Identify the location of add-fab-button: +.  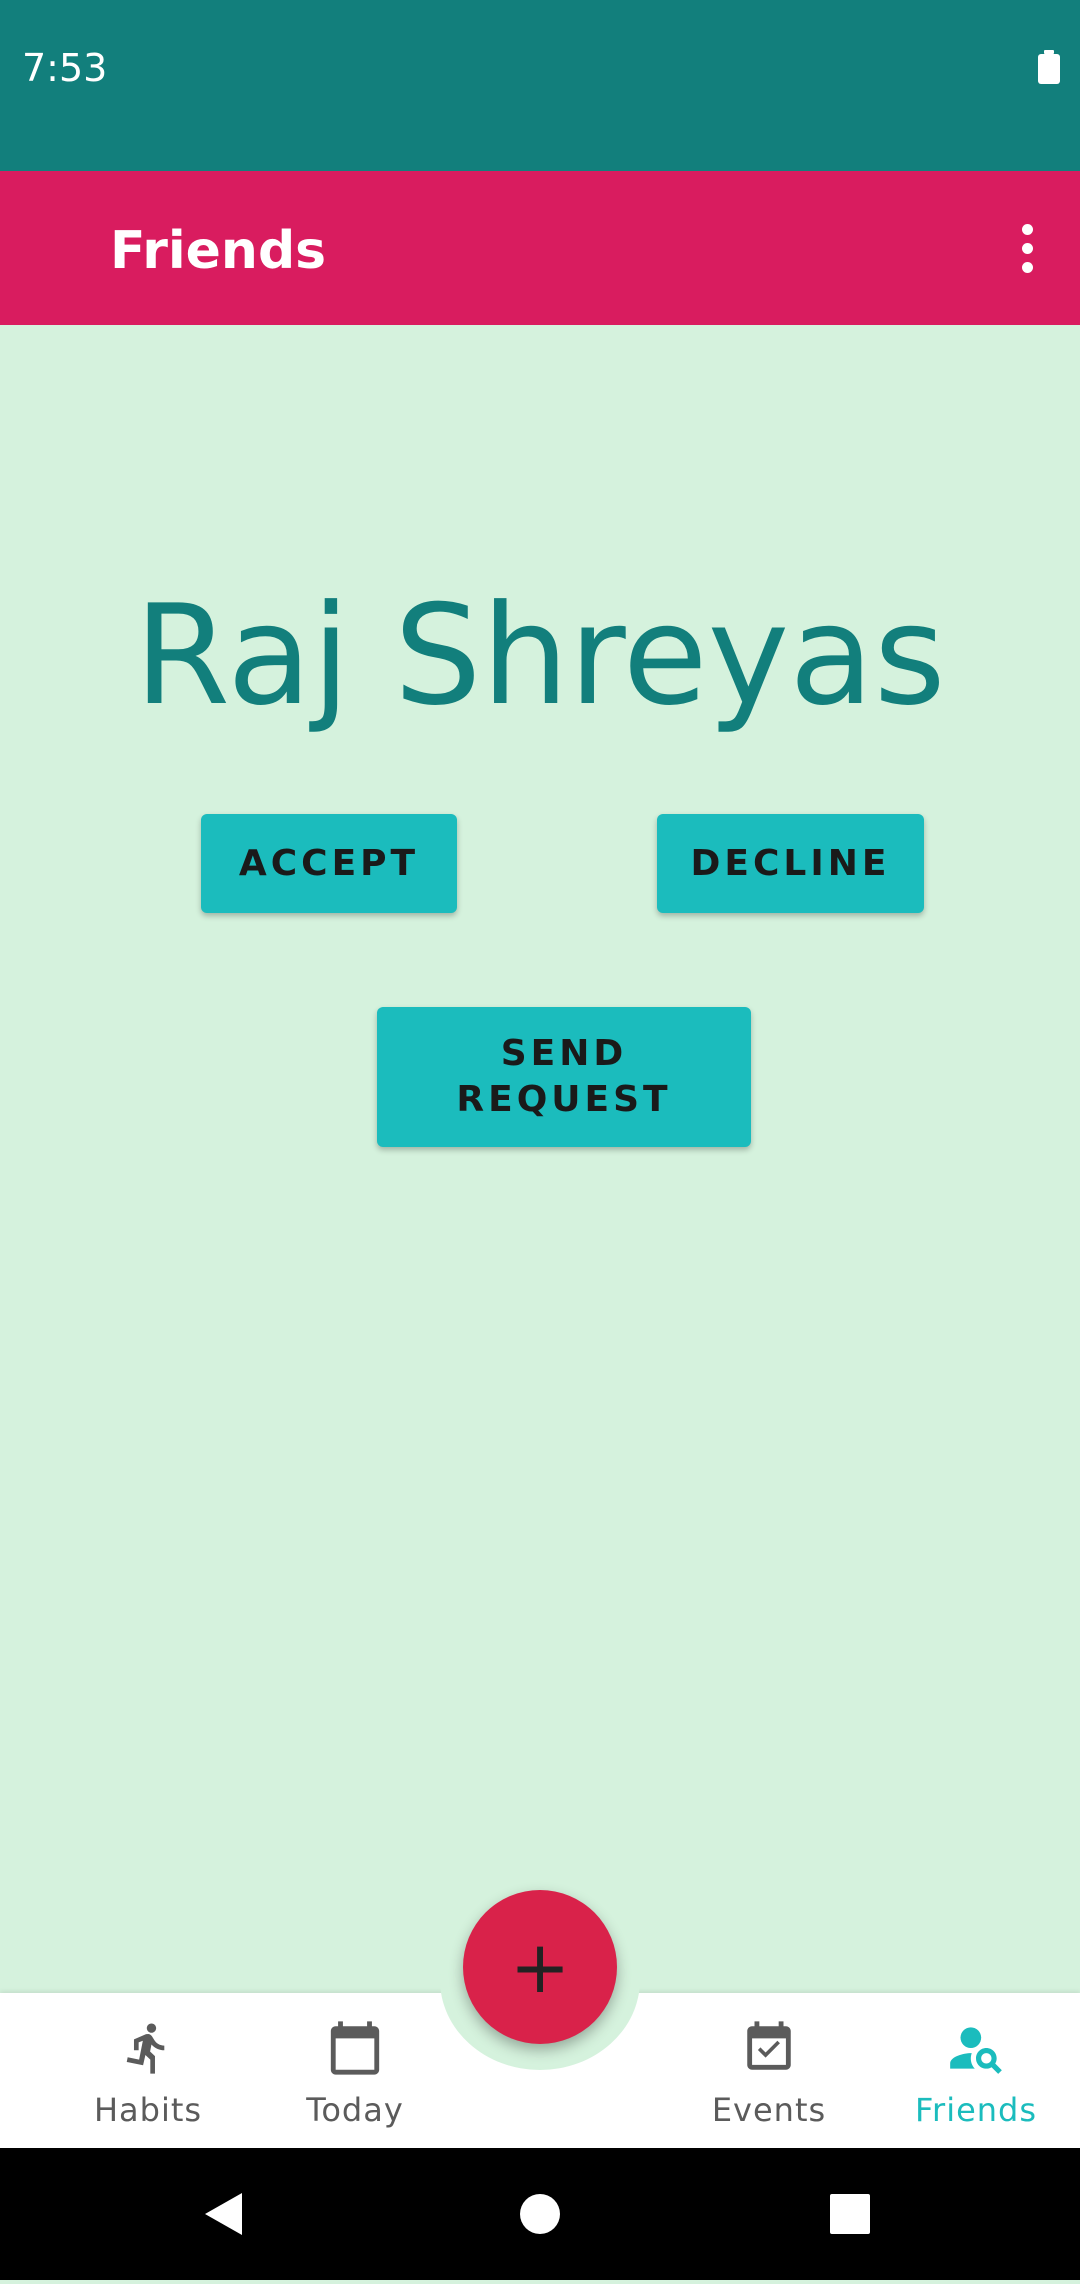
(540, 1967).